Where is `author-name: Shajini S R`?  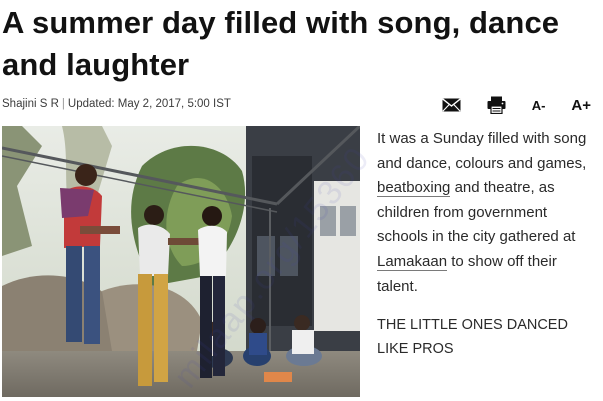 author-name: Shajini S R is located at coordinates (30, 104).